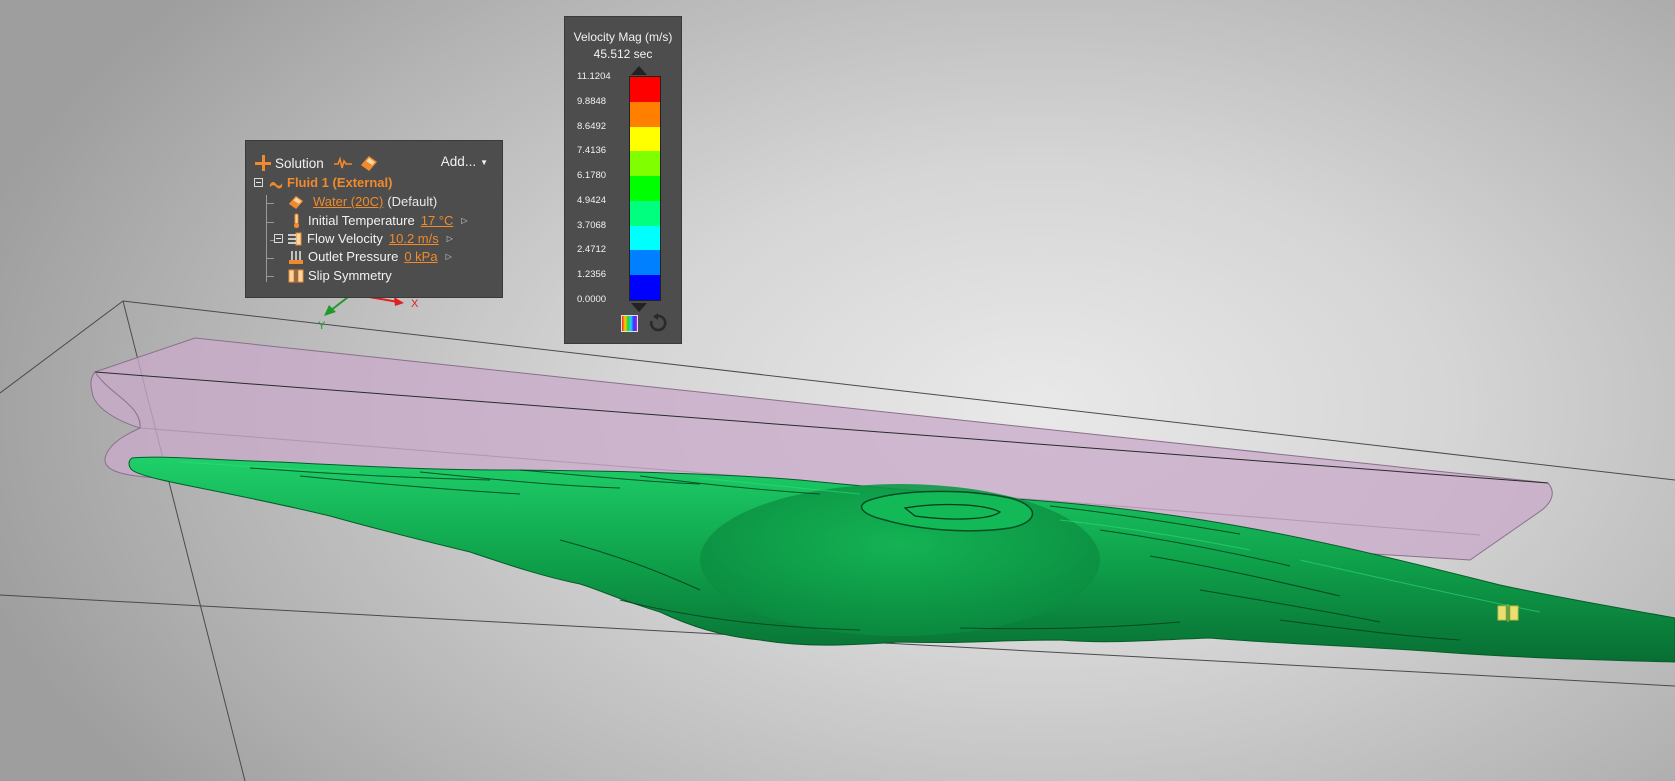 This screenshot has width=1675, height=781. Describe the element at coordinates (592, 299) in the screenshot. I see `legend-tick-label: 0.0000` at that location.